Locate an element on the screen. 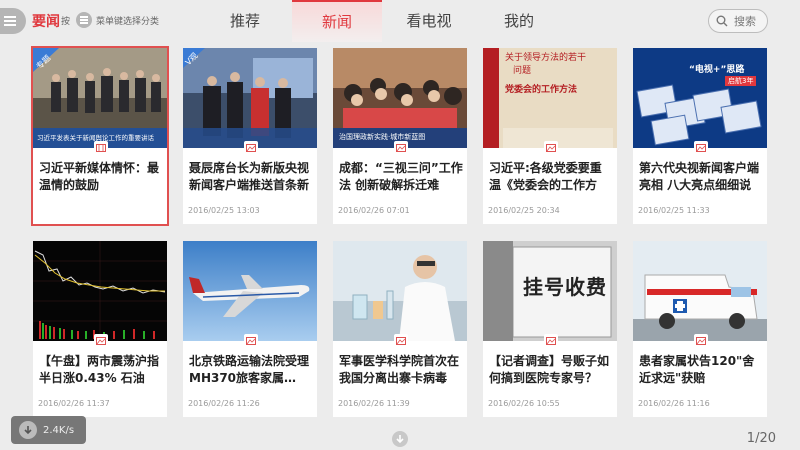 Image resolution: width=800 pixels, height=450 pixels. news-date: 2016/02/25 13:03 is located at coordinates (224, 210).